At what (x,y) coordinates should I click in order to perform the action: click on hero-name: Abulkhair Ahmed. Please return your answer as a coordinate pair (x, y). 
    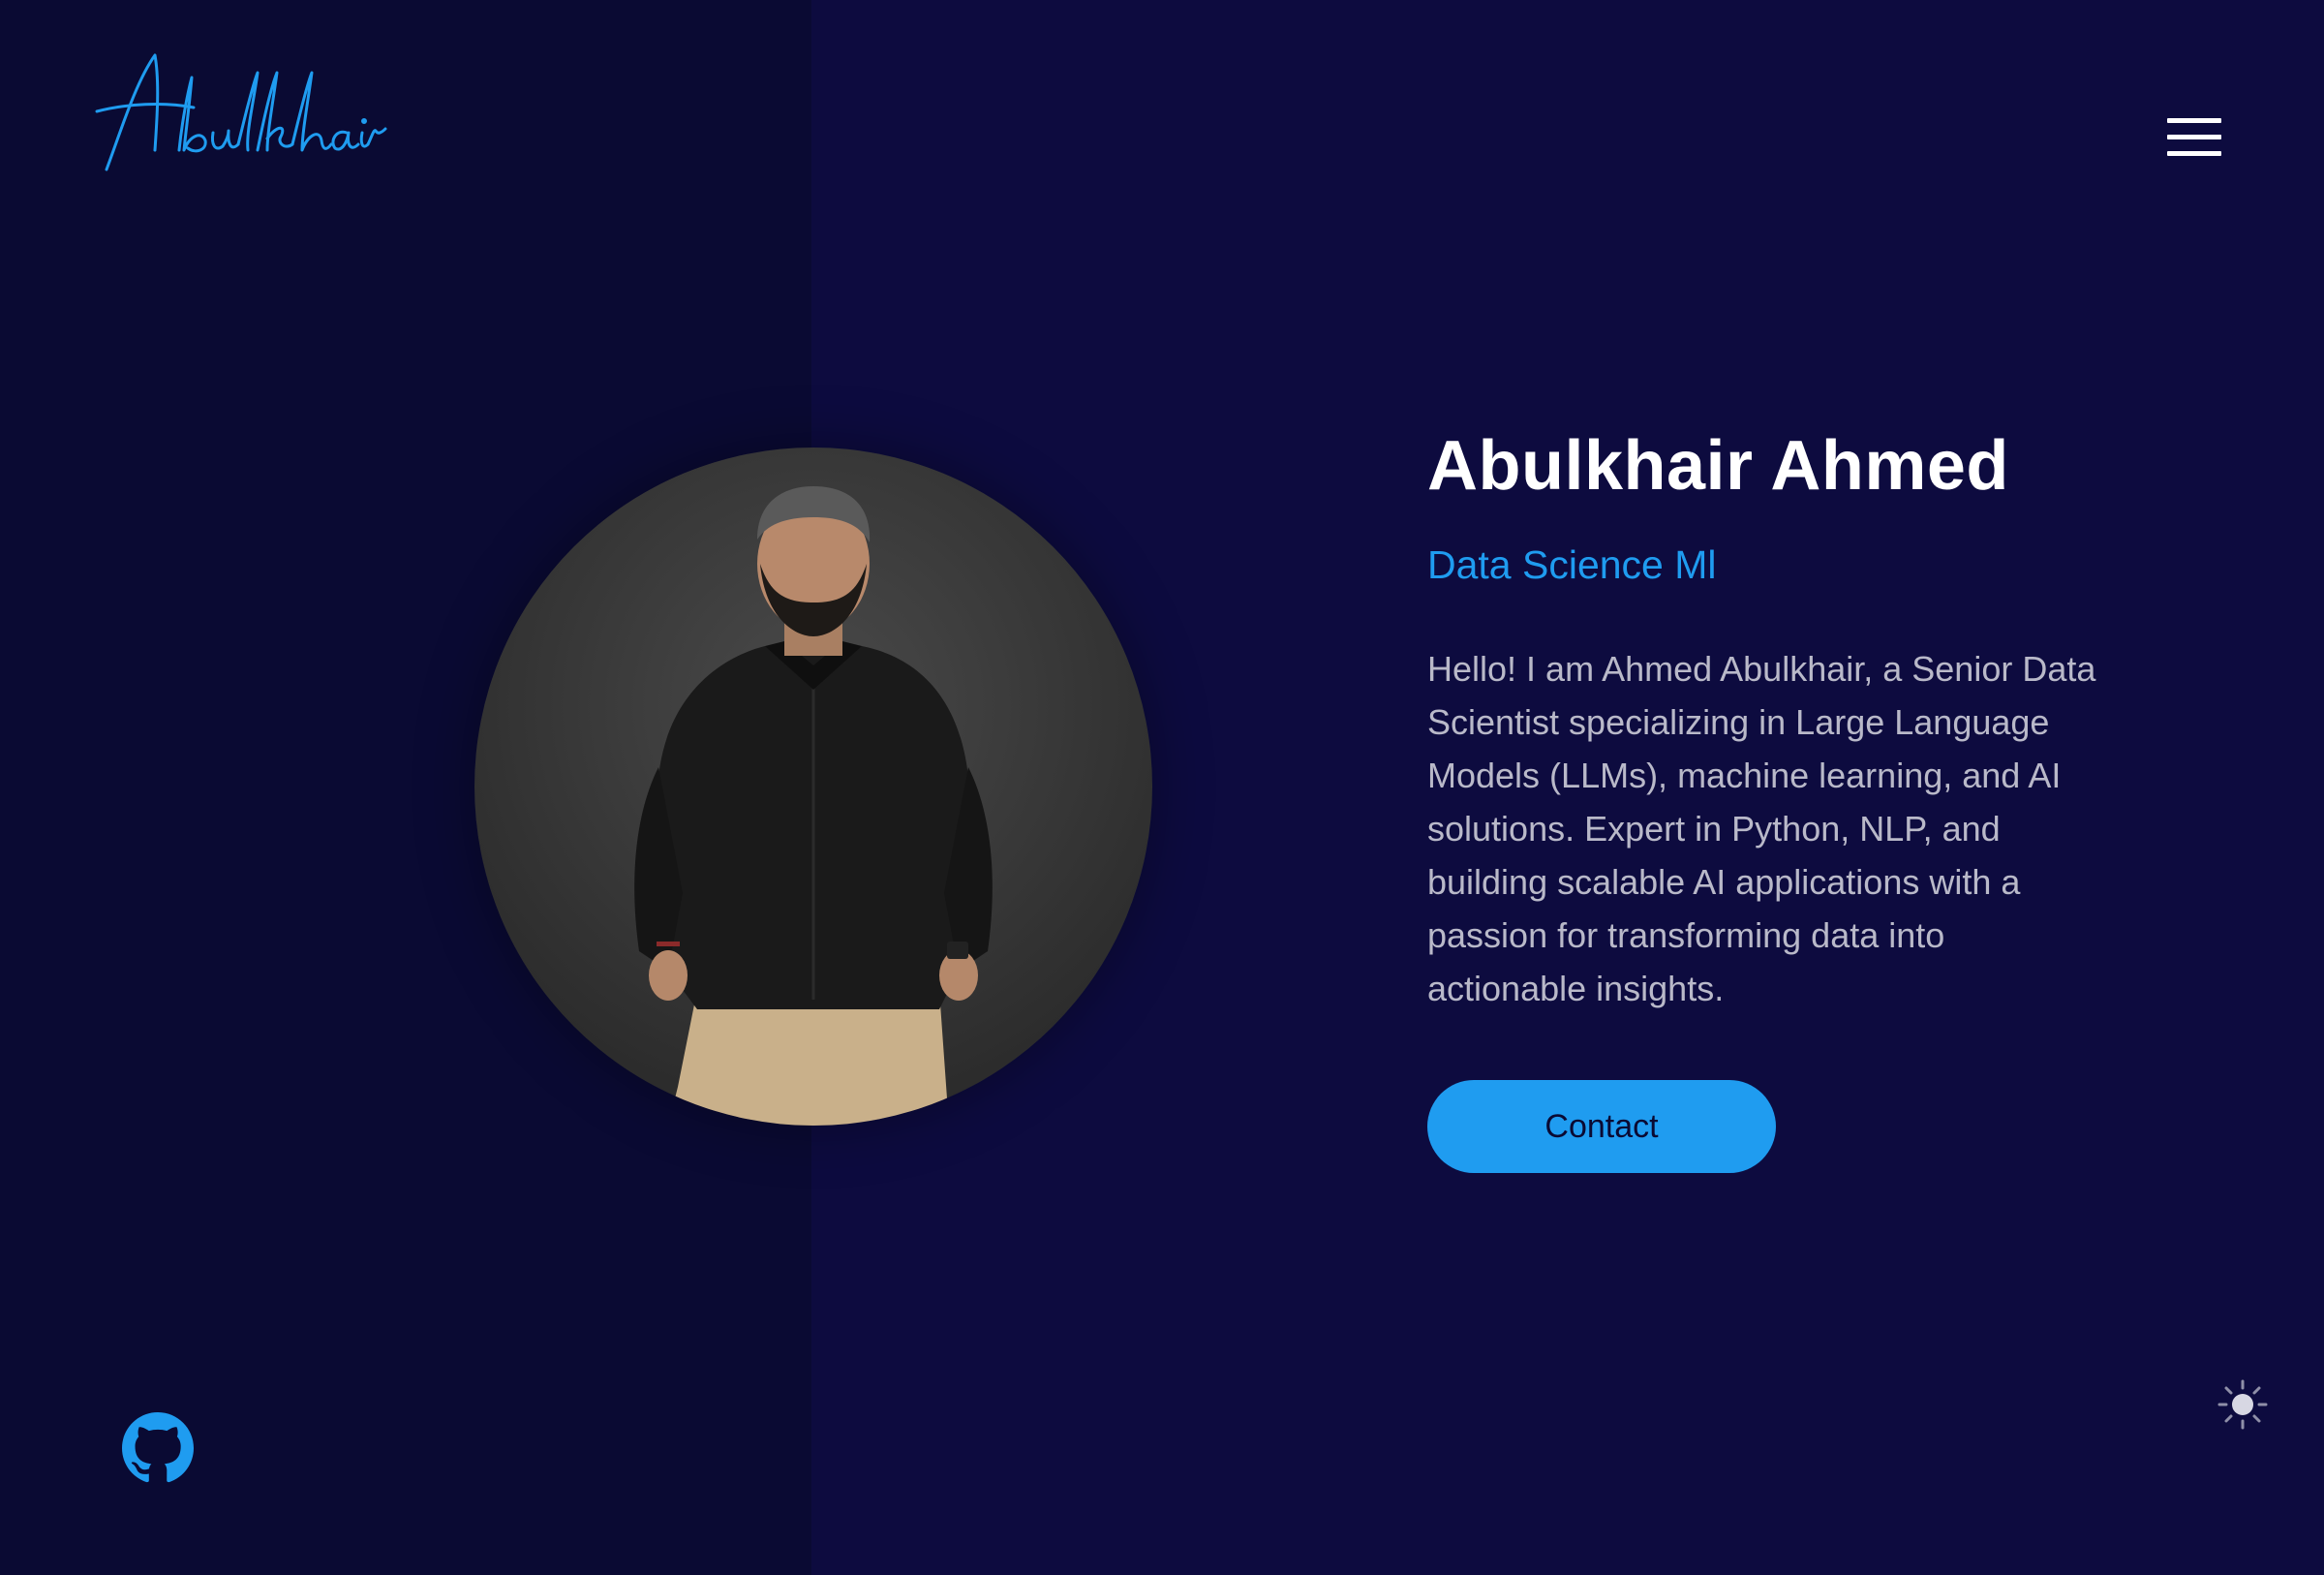
    Looking at the image, I should click on (1718, 466).